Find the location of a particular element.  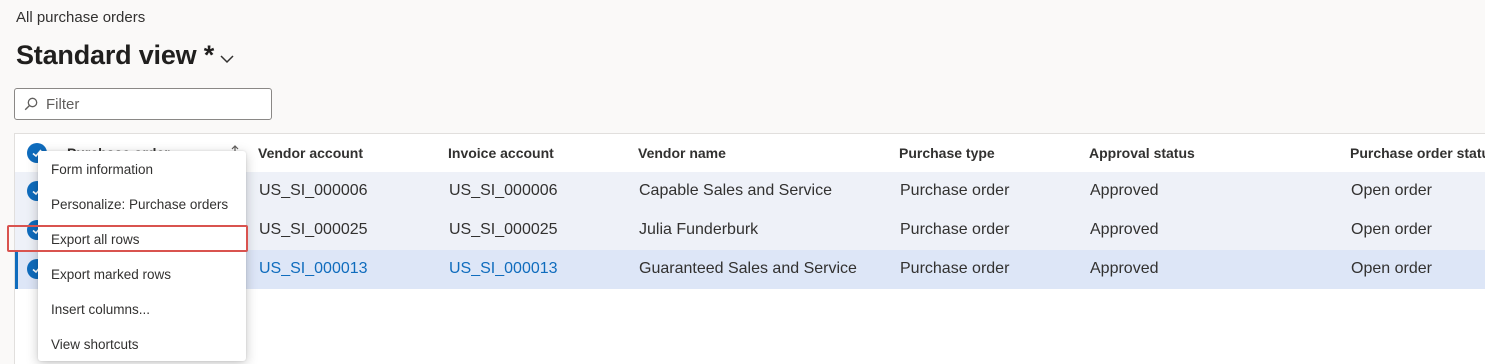

vendor-account-link: US_SI_000013 is located at coordinates (313, 269).